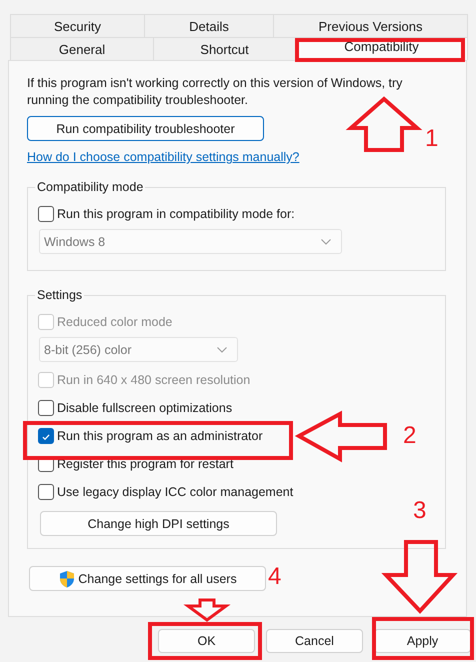  What do you see at coordinates (90, 187) in the screenshot?
I see `group-title: Compatibility mode` at bounding box center [90, 187].